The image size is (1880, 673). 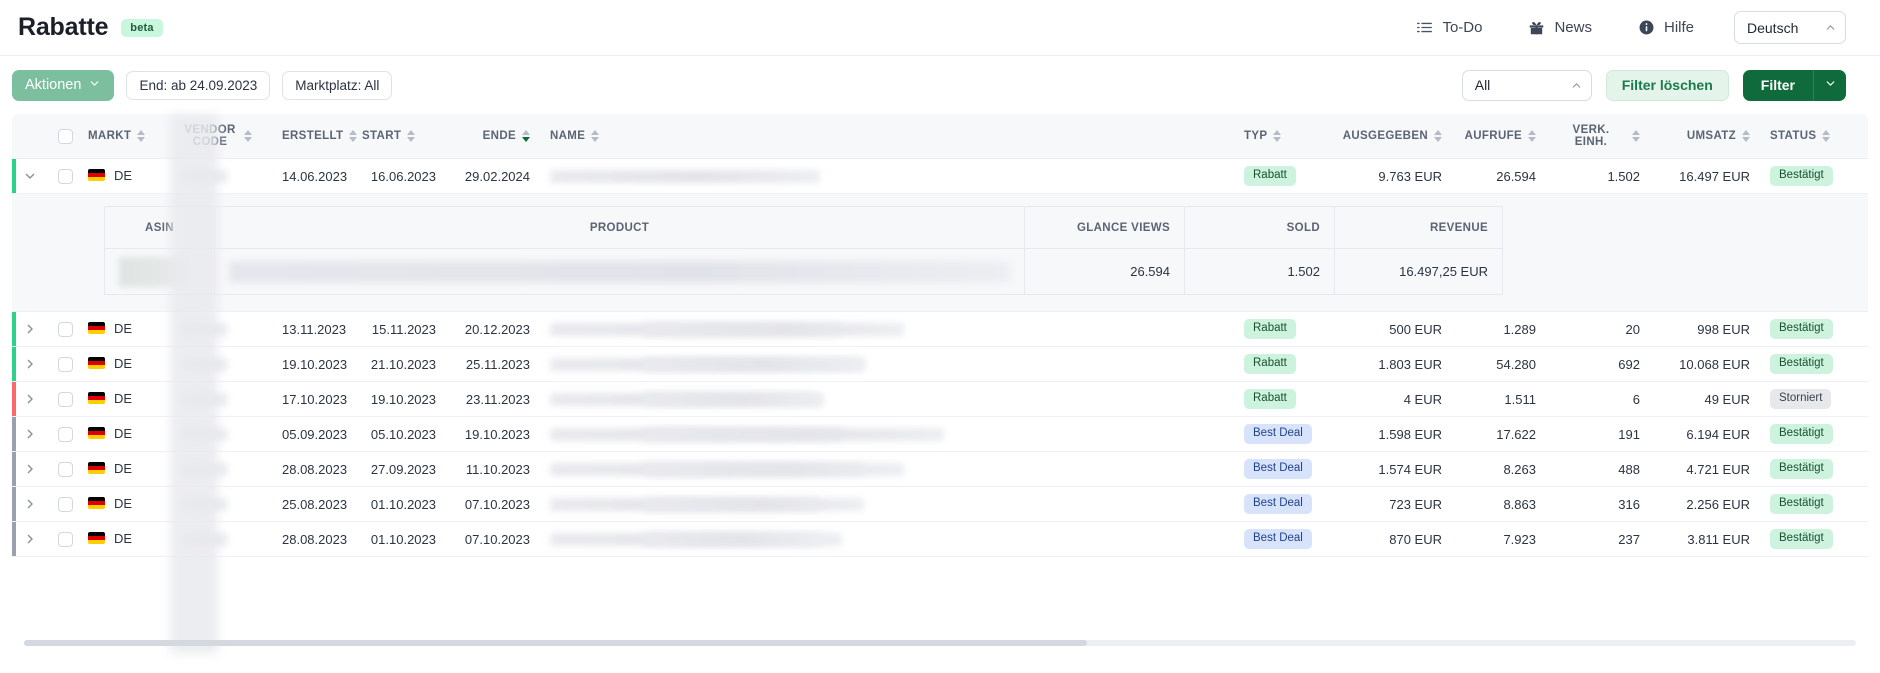 I want to click on th-ende: ENDE, so click(x=493, y=136).